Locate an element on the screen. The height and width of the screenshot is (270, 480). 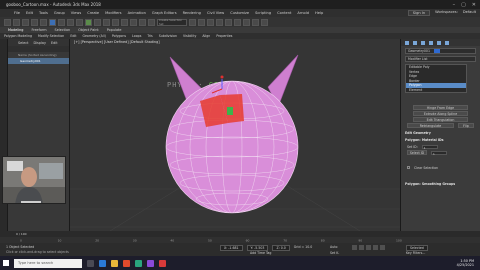
mirror-icon is located at coordinates (192, 22).